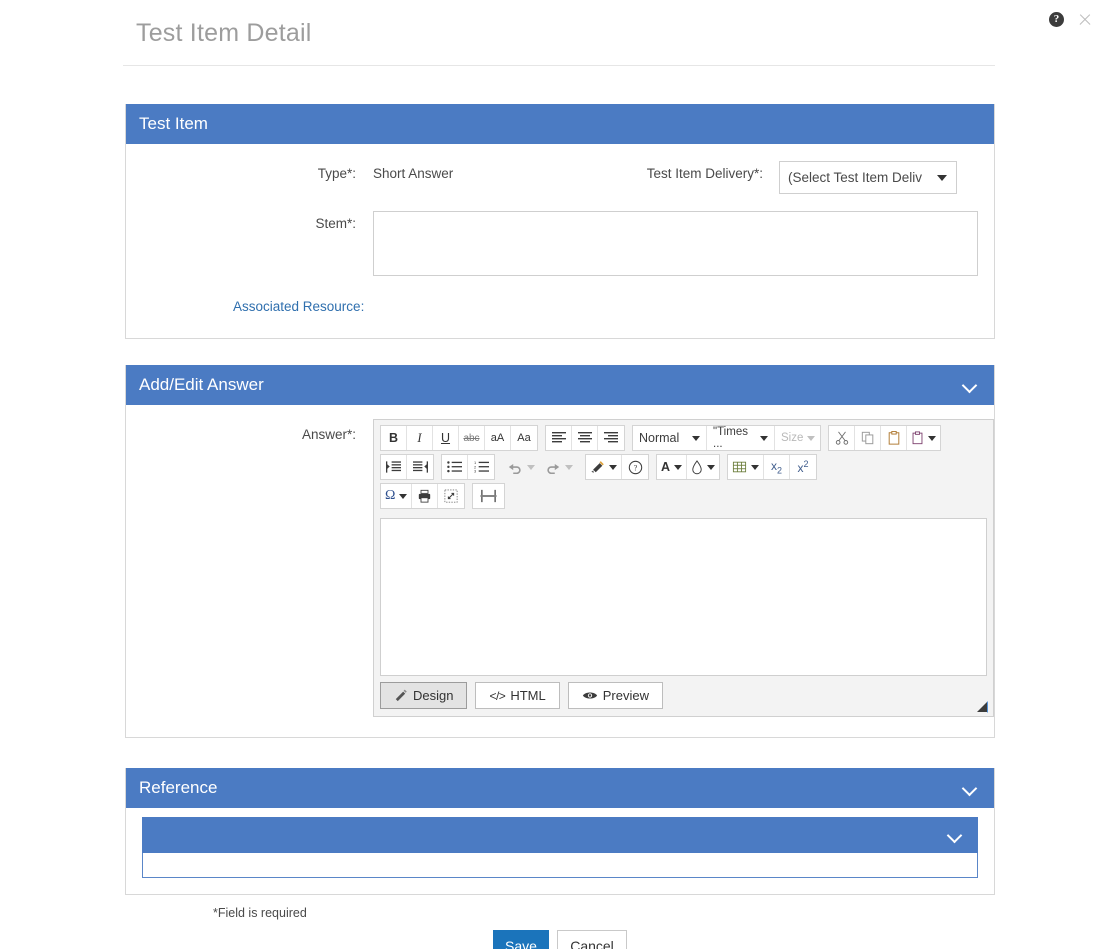  What do you see at coordinates (683, 696) in the screenshot?
I see `editor-mode-tabs: Design </> HTML Preview` at bounding box center [683, 696].